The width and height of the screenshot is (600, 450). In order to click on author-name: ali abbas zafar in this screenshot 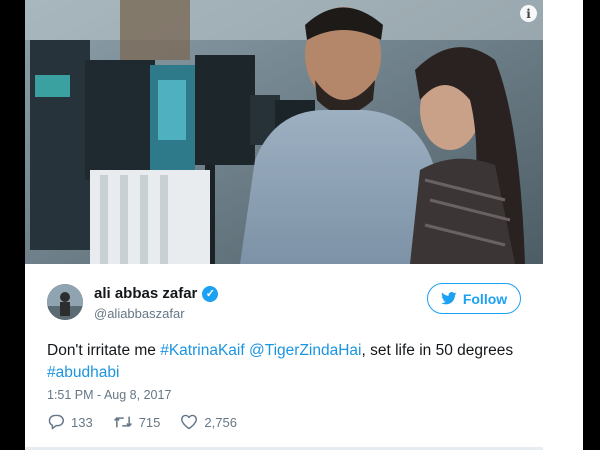, I will do `click(145, 293)`.